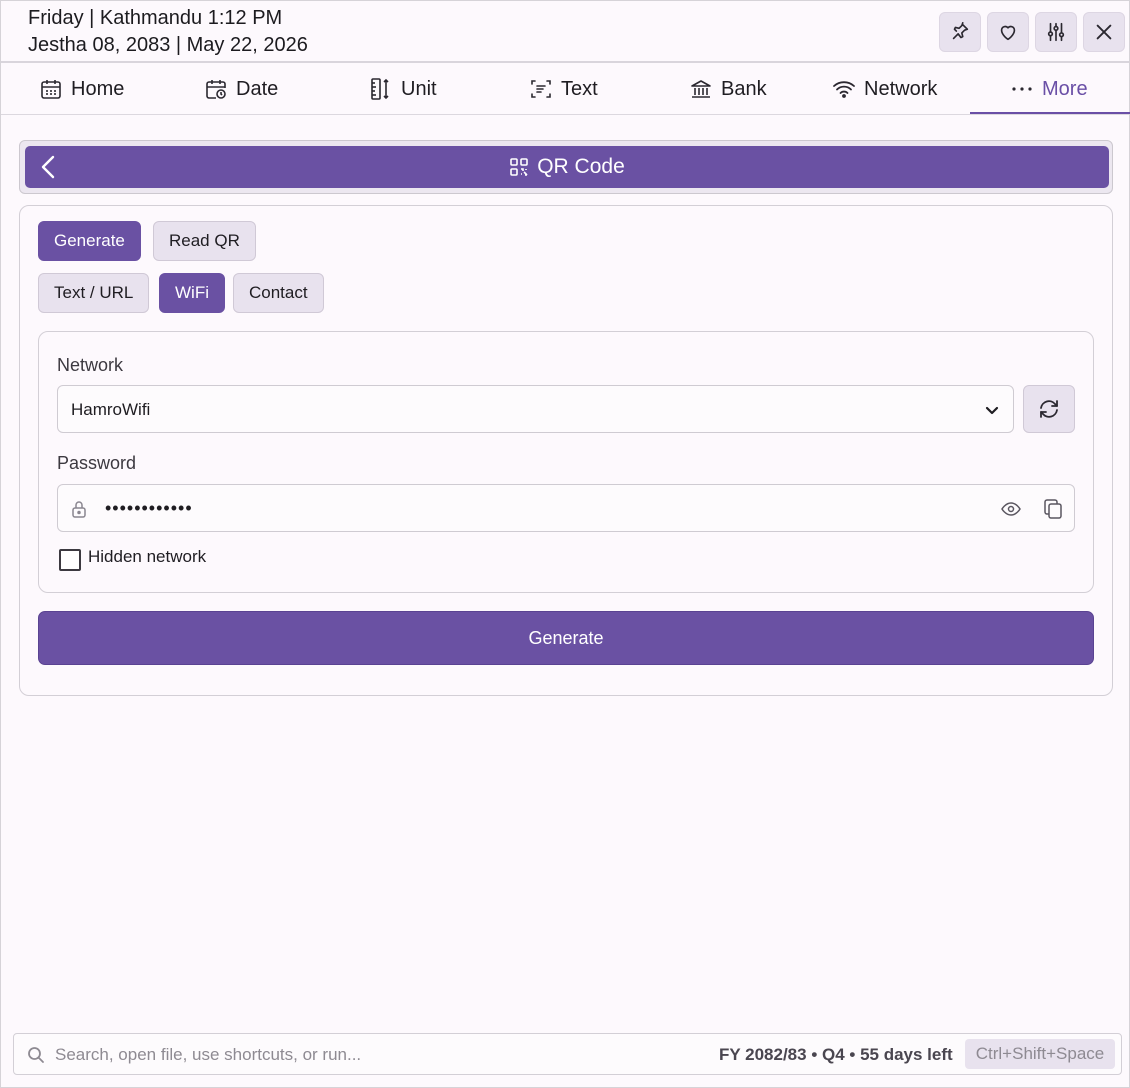 Image resolution: width=1130 pixels, height=1088 pixels. I want to click on type-text-url-button: Text / URL, so click(94, 293).